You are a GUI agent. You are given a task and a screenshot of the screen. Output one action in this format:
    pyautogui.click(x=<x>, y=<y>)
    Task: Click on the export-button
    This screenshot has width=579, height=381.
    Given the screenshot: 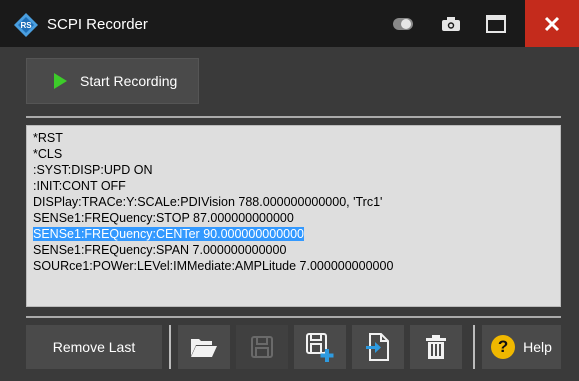 What is the action you would take?
    pyautogui.click(x=378, y=347)
    